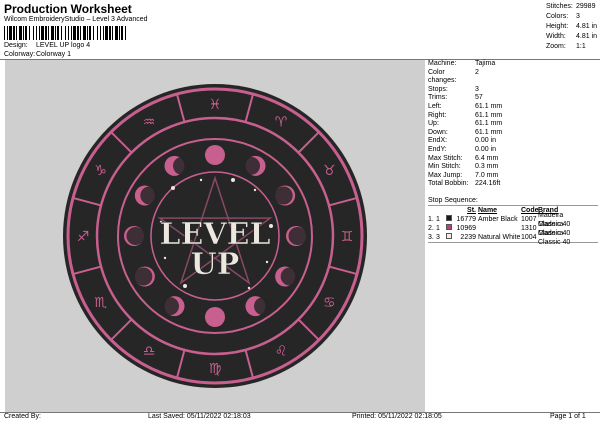 The image size is (600, 424). Describe the element at coordinates (477, 89) in the screenshot. I see `info-value: 3` at that location.